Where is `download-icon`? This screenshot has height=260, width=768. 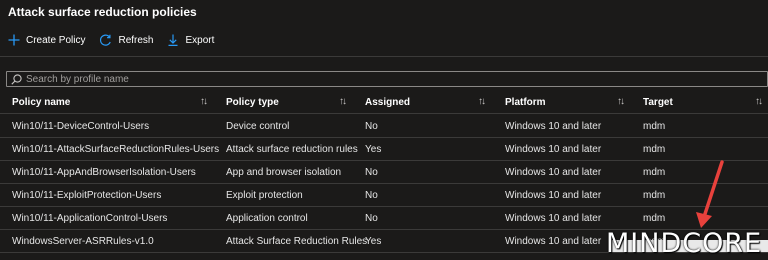
download-icon is located at coordinates (173, 40).